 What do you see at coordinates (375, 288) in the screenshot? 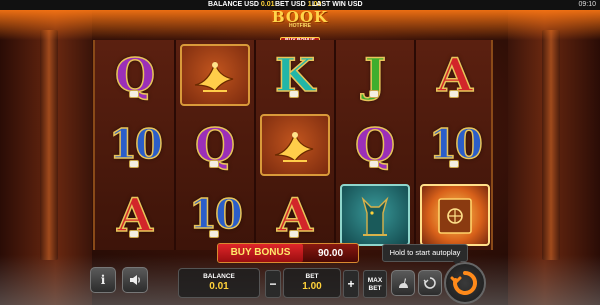
I see `max-bet-line2: BET` at bounding box center [375, 288].